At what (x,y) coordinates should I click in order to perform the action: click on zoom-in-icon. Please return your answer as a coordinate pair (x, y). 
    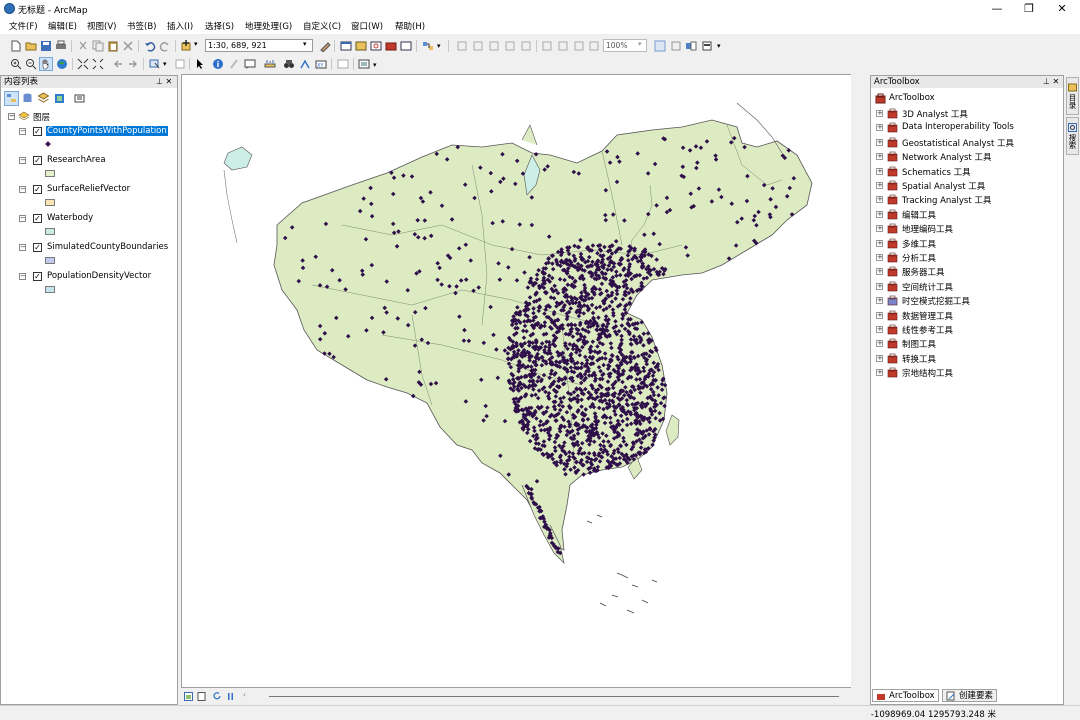
    Looking at the image, I should click on (16, 64).